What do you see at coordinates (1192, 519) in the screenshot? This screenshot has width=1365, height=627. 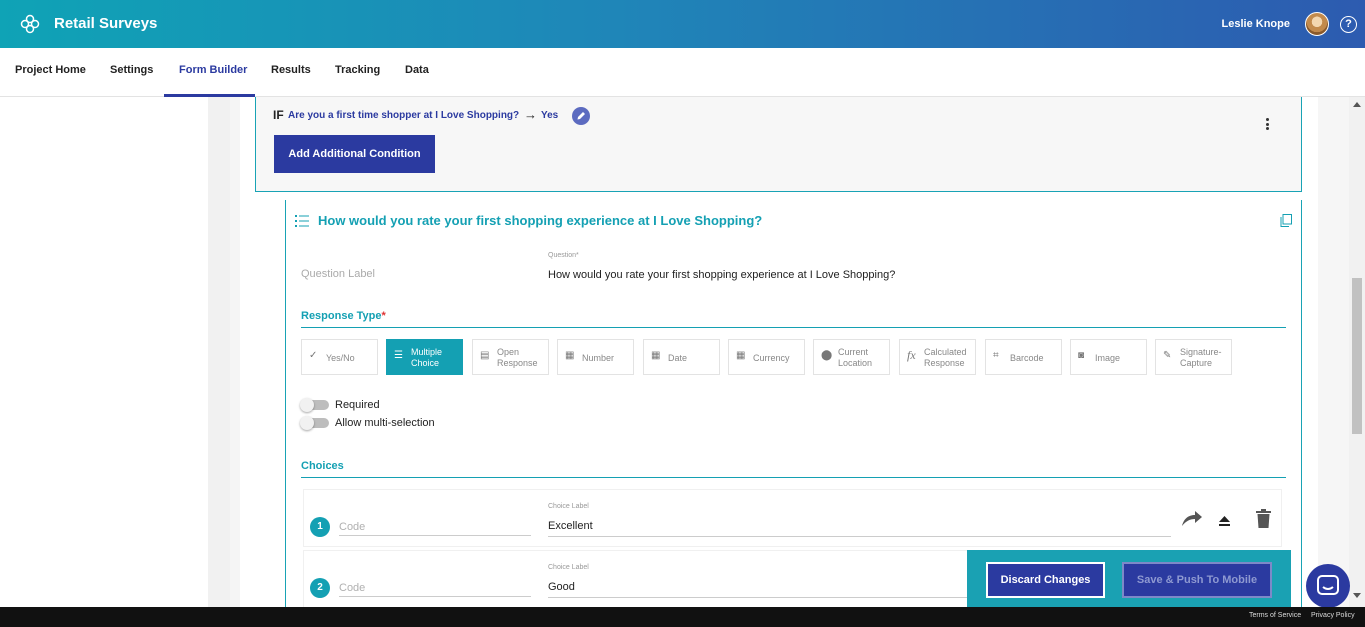 I see `branch-arrow-icon` at bounding box center [1192, 519].